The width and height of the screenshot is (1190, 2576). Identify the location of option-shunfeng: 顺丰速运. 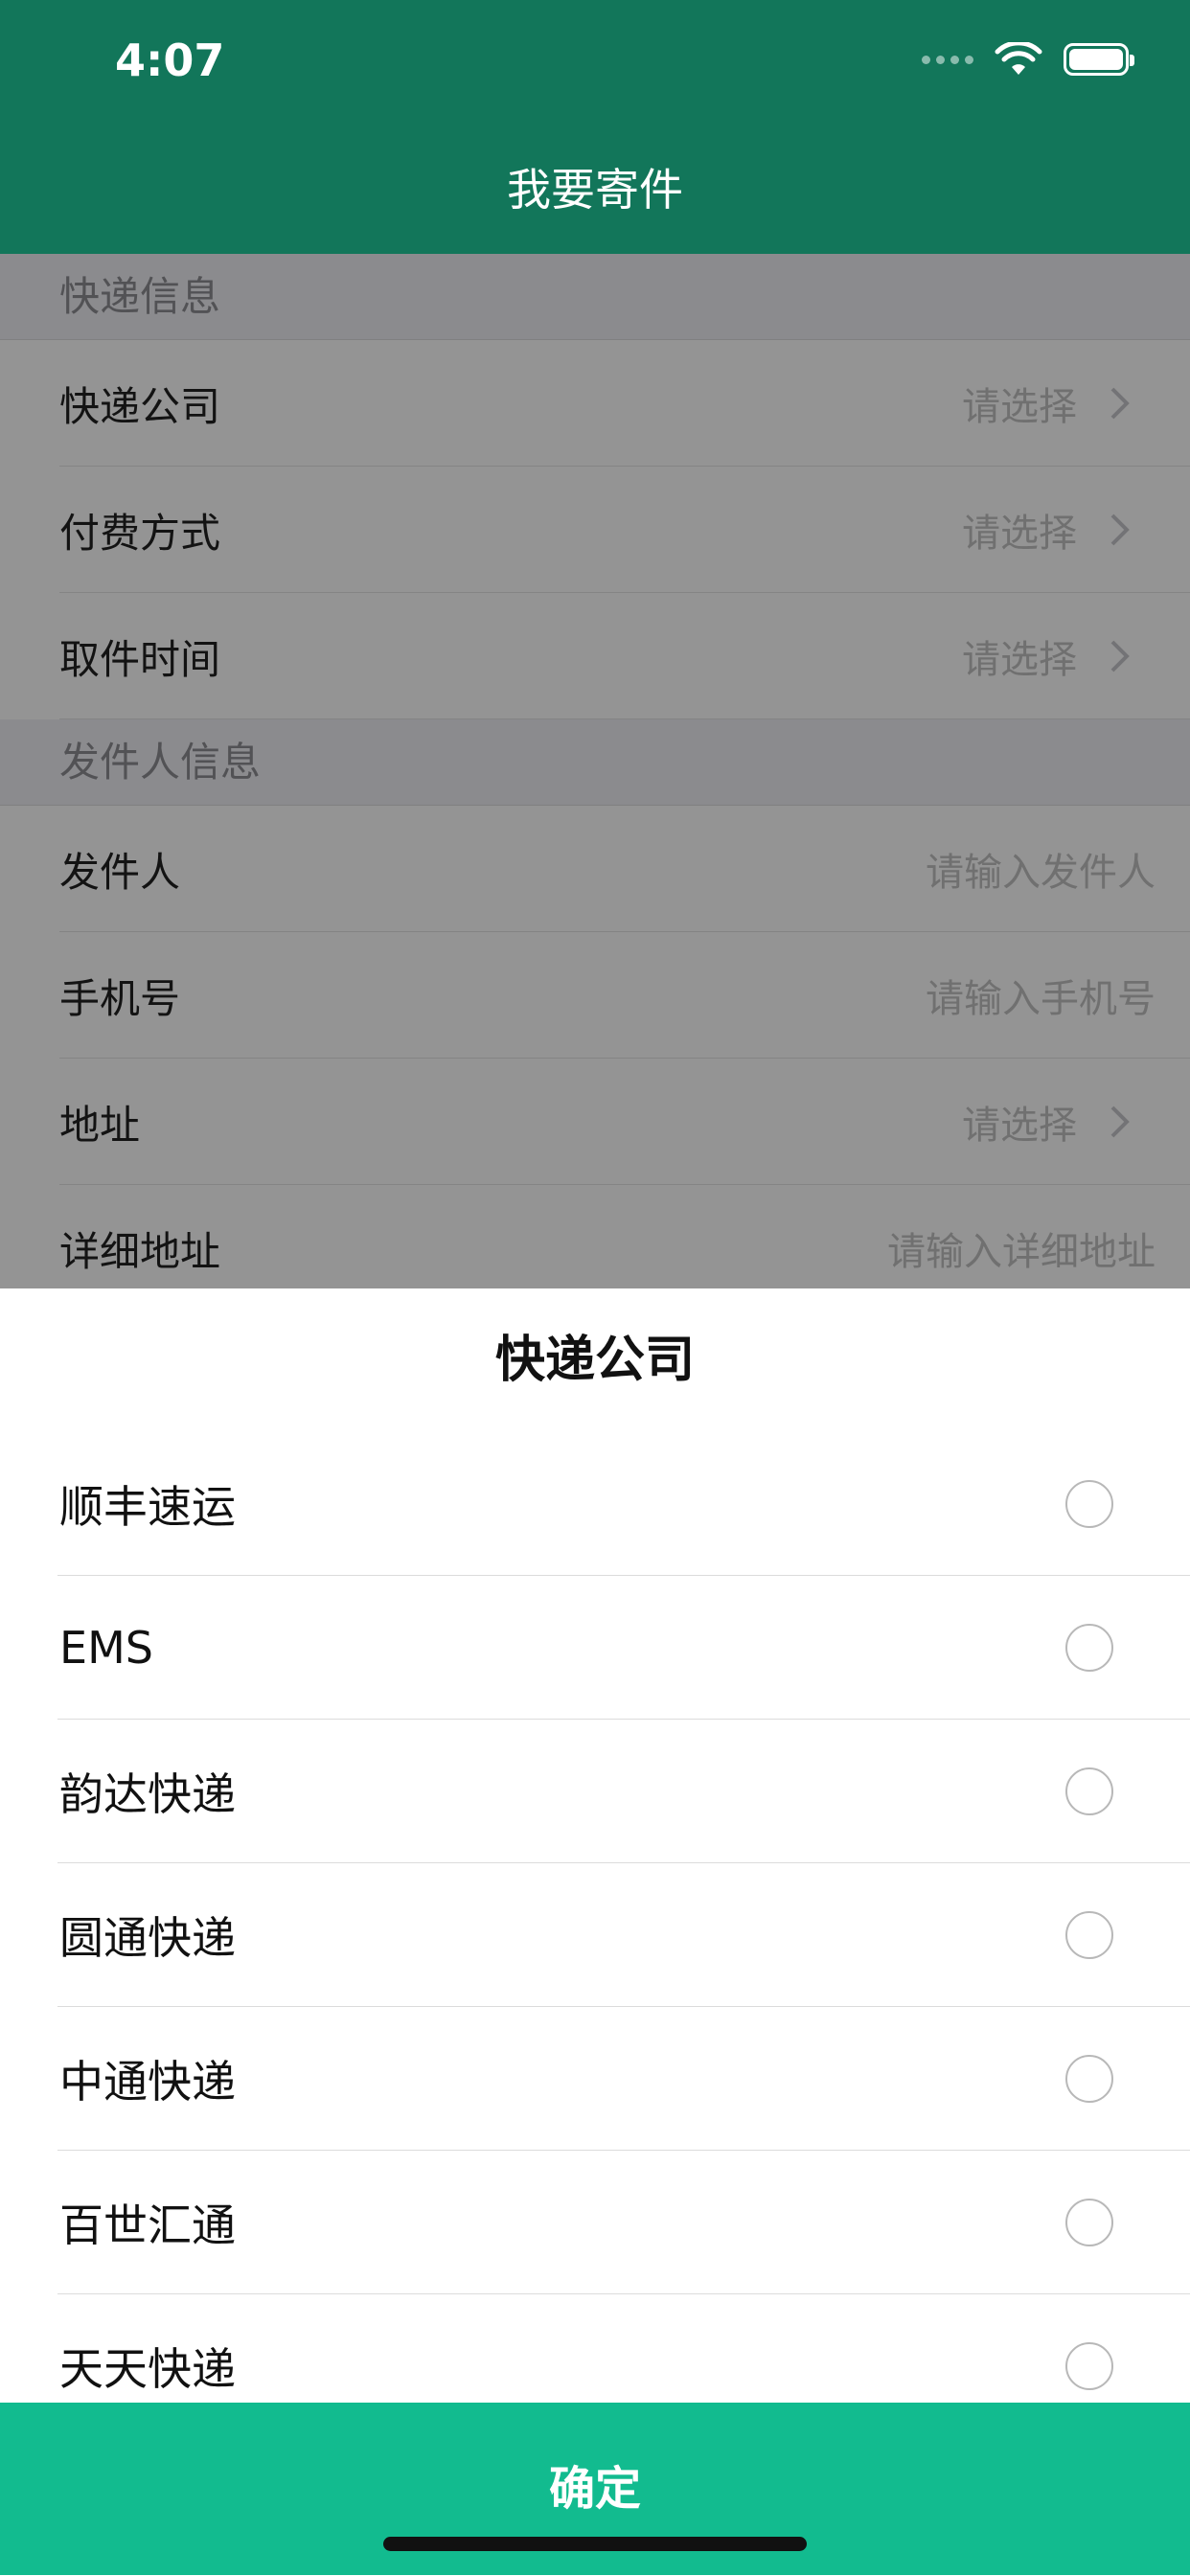
(595, 1504).